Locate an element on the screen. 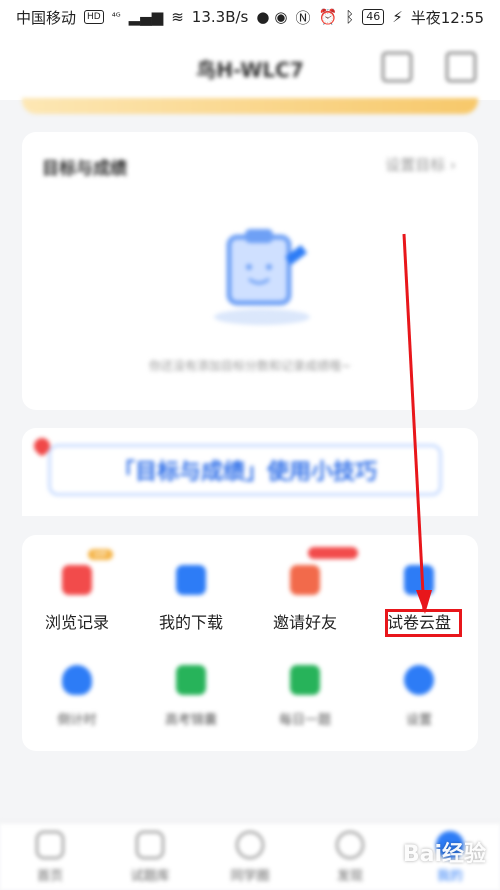  download-icon is located at coordinates (191, 580).